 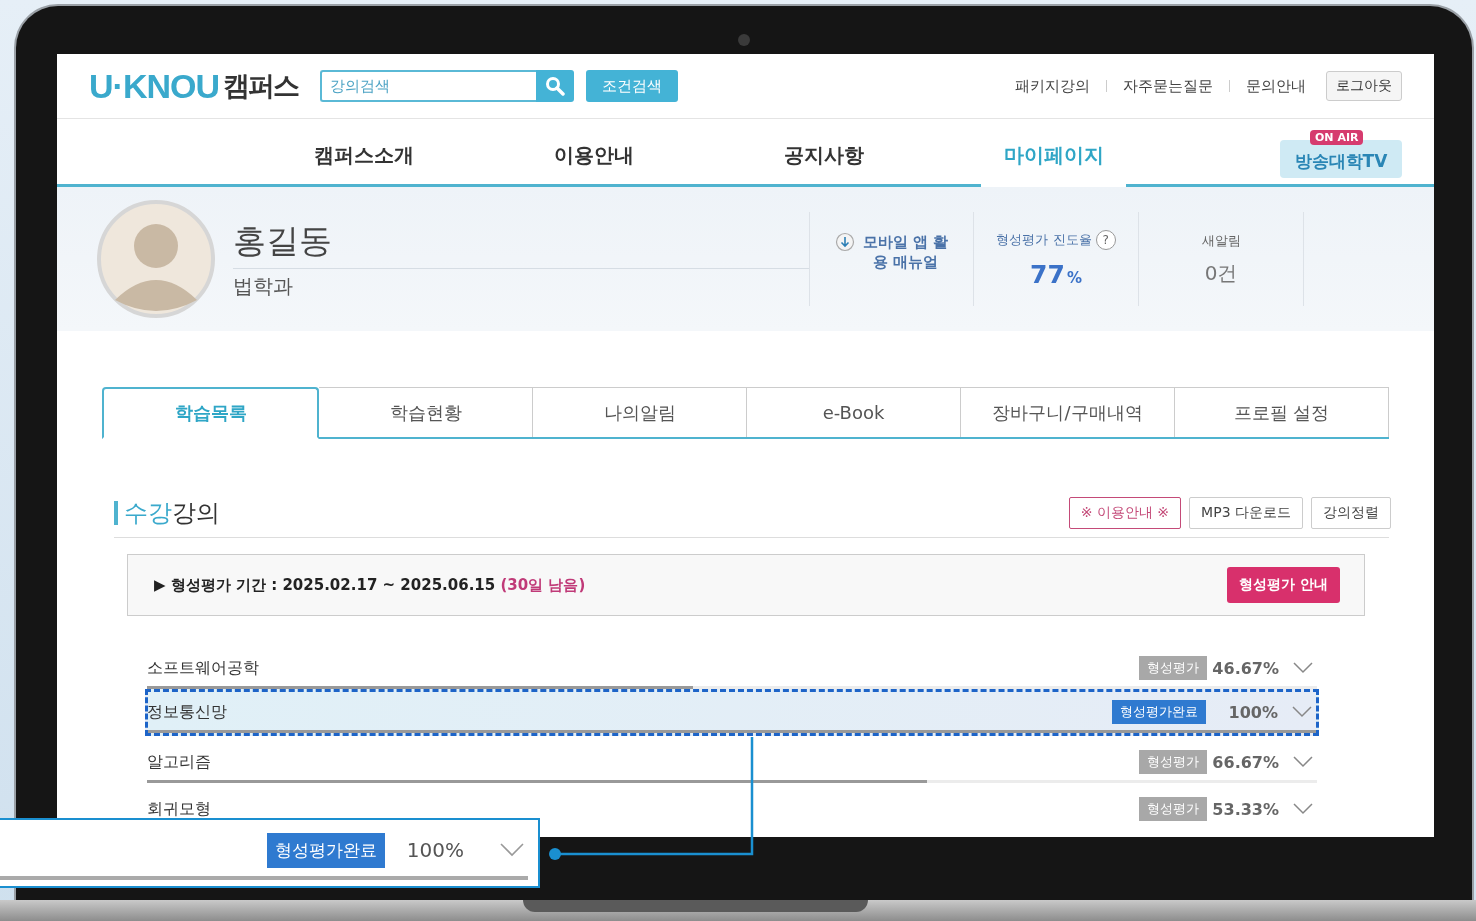 I want to click on tab: e-Book, so click(x=854, y=412).